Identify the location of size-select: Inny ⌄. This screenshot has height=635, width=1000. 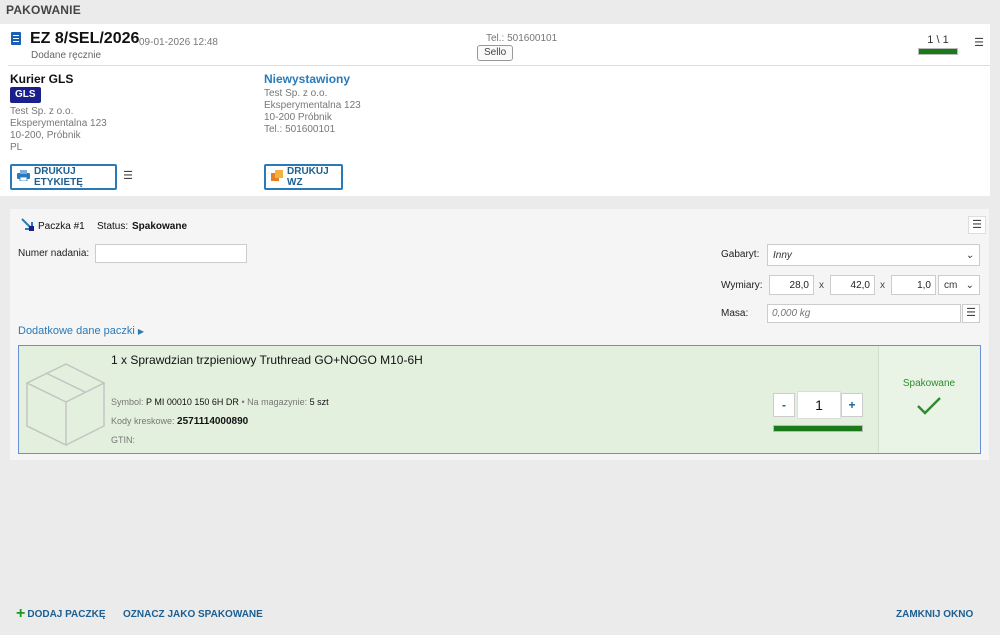
(873, 255).